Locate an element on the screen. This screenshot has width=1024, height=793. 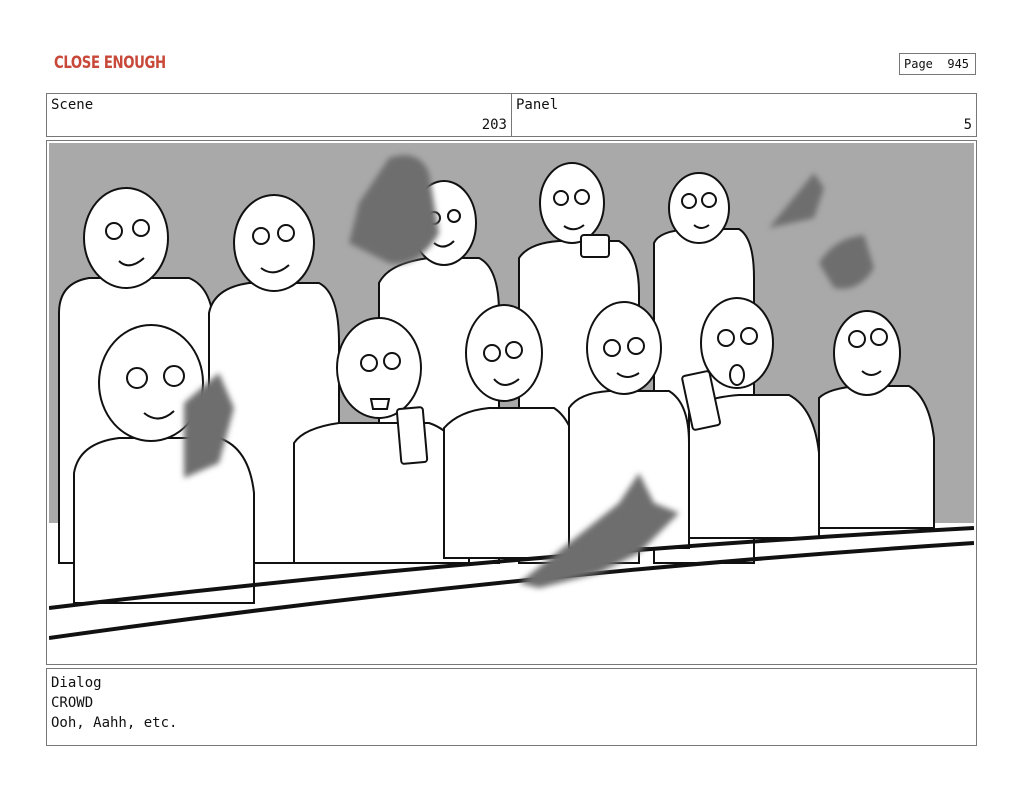
scene-label: Scene is located at coordinates (72, 105).